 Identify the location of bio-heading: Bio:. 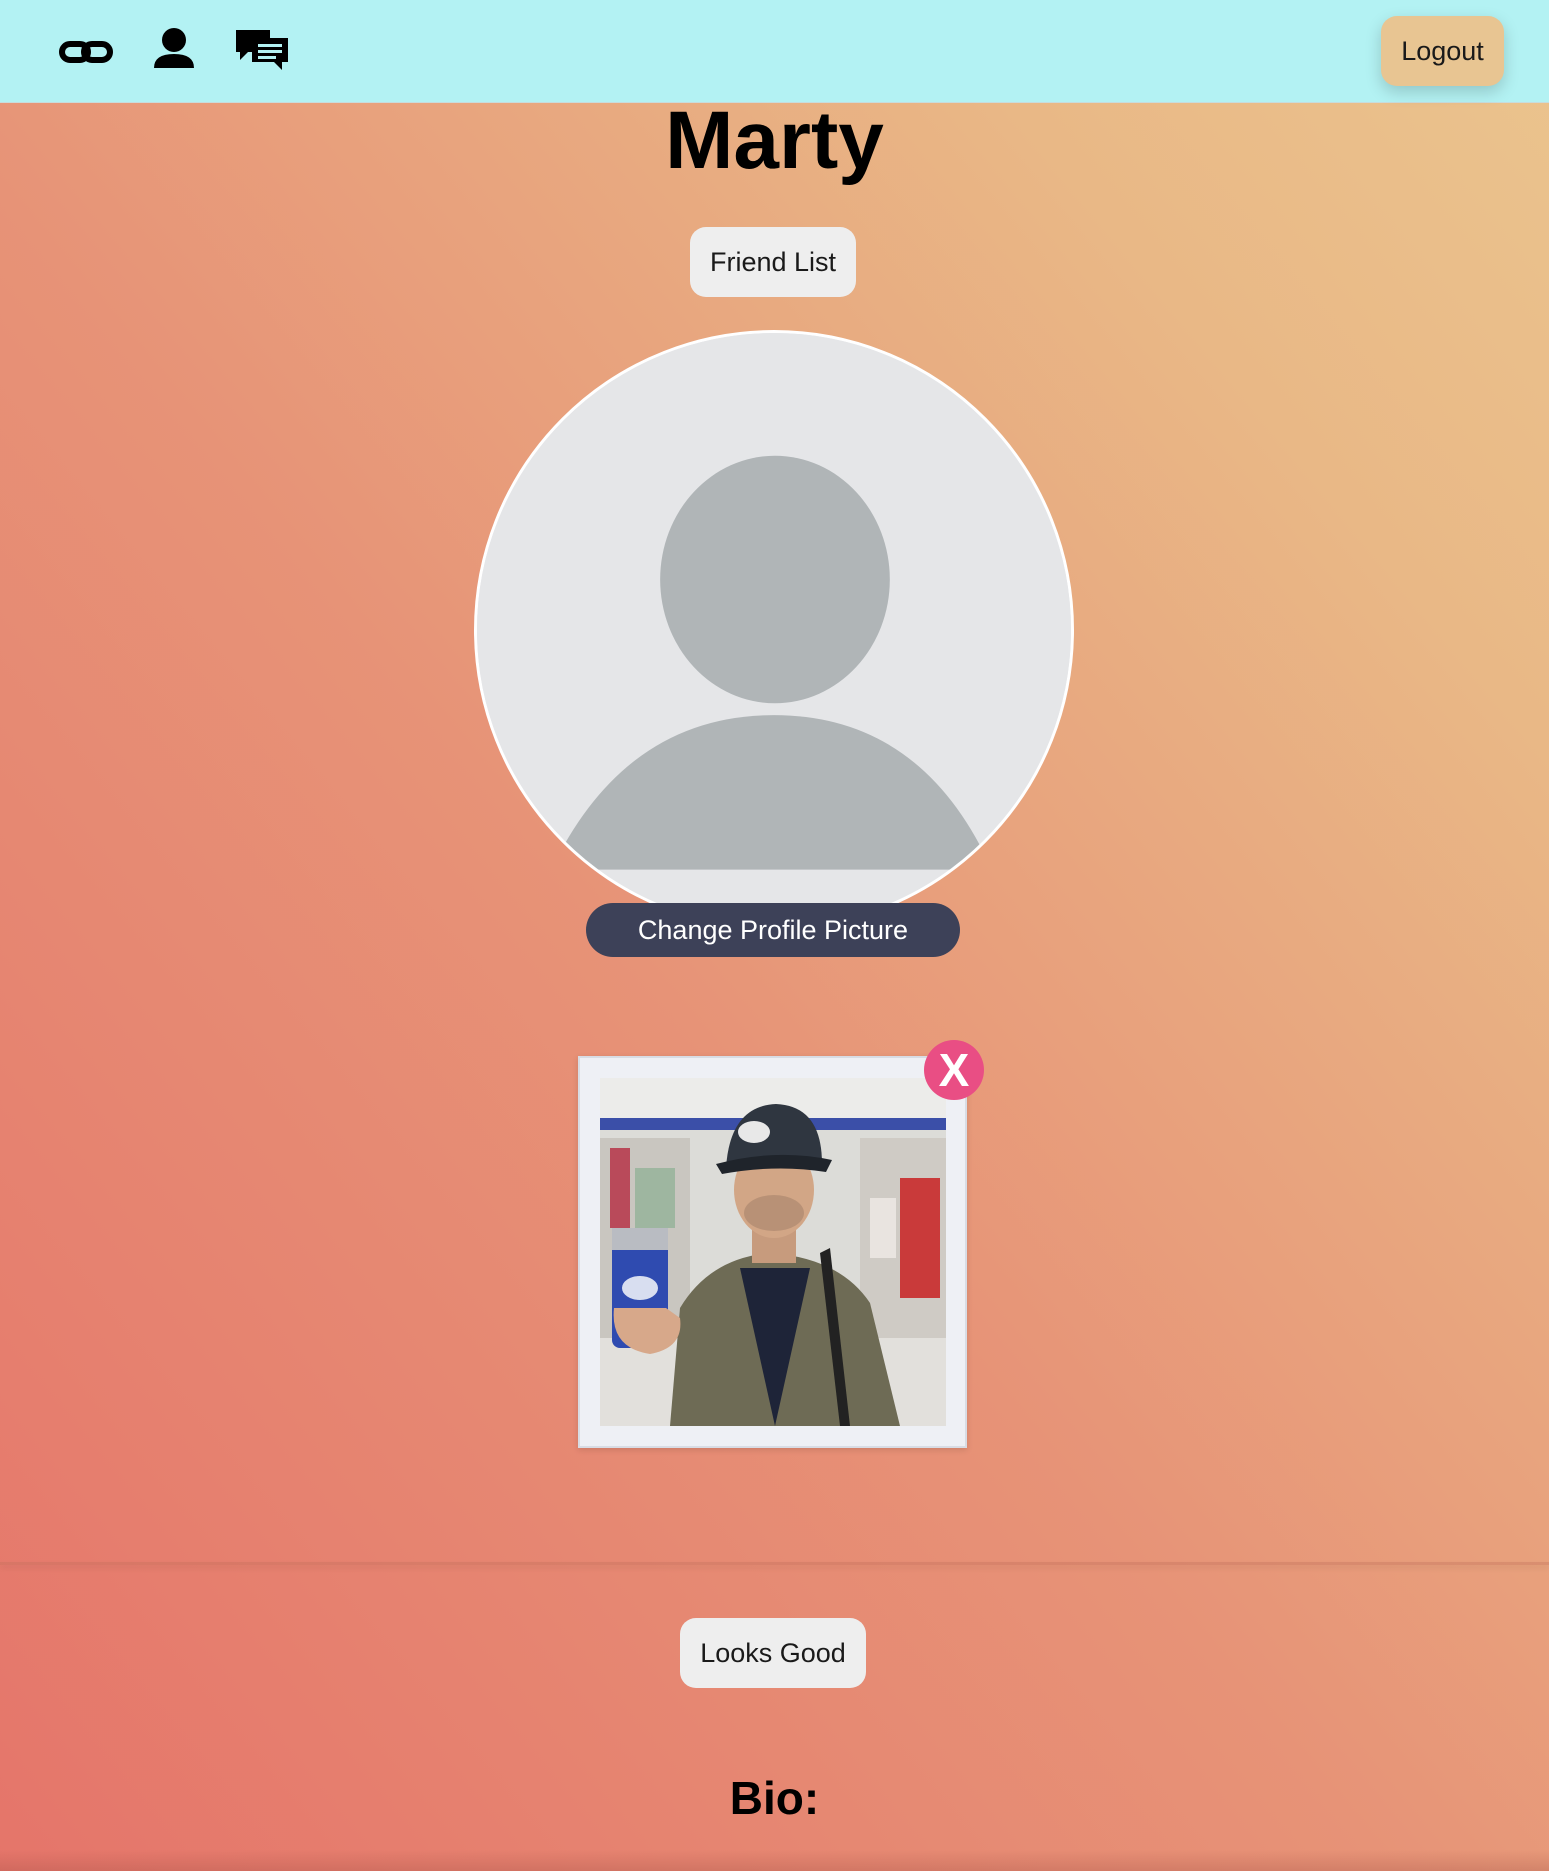
(774, 1798).